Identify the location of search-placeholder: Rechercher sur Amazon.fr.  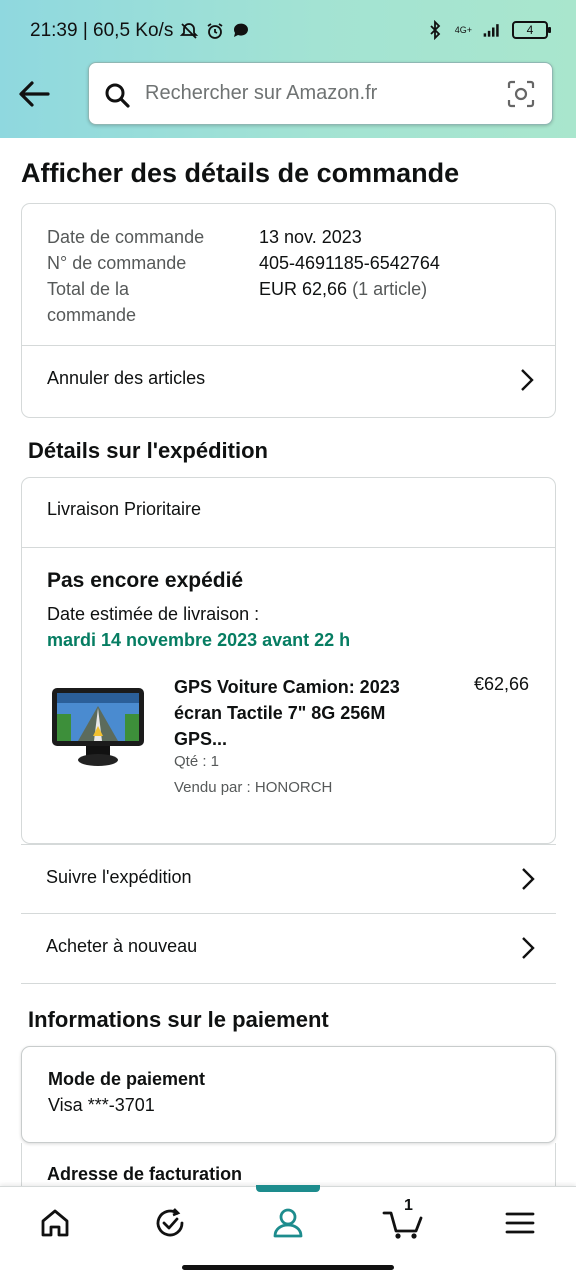
(261, 93).